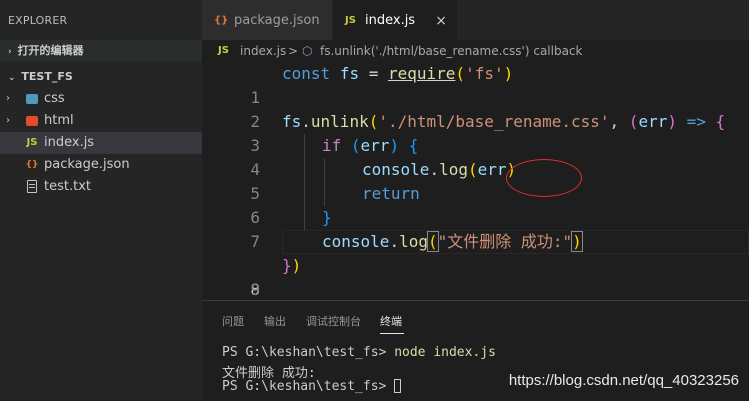 Image resolution: width=749 pixels, height=401 pixels. What do you see at coordinates (391, 193) in the screenshot?
I see `code-token: return` at bounding box center [391, 193].